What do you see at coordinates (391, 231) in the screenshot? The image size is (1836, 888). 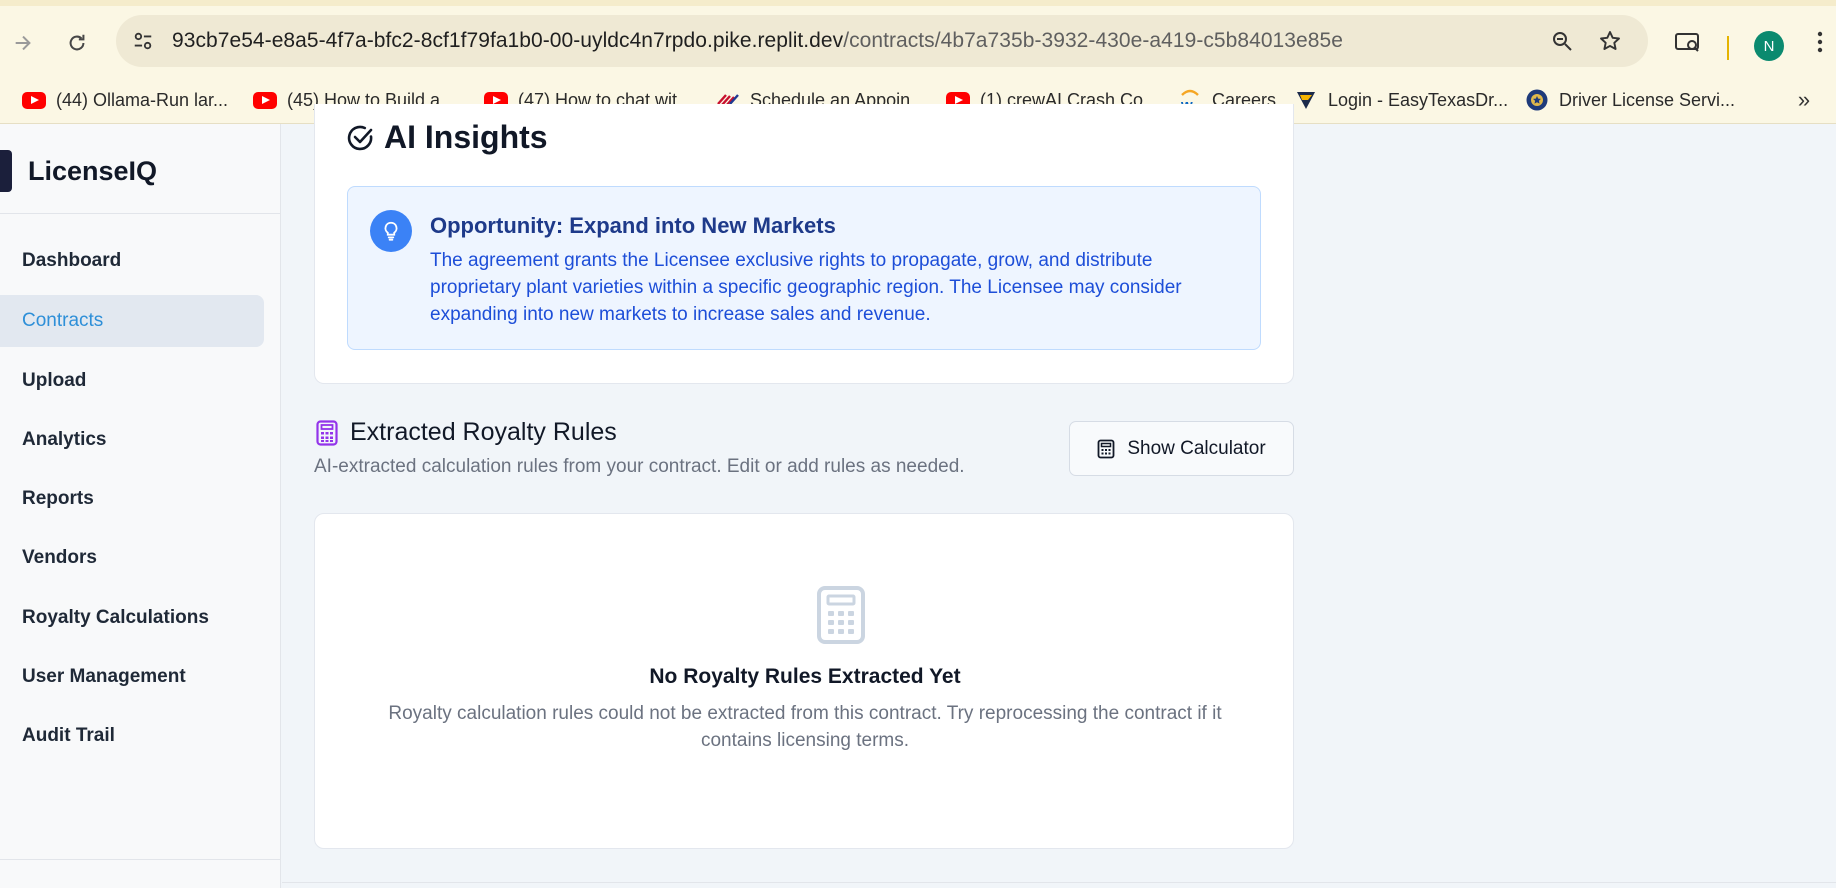 I see `lightbulb-icon` at bounding box center [391, 231].